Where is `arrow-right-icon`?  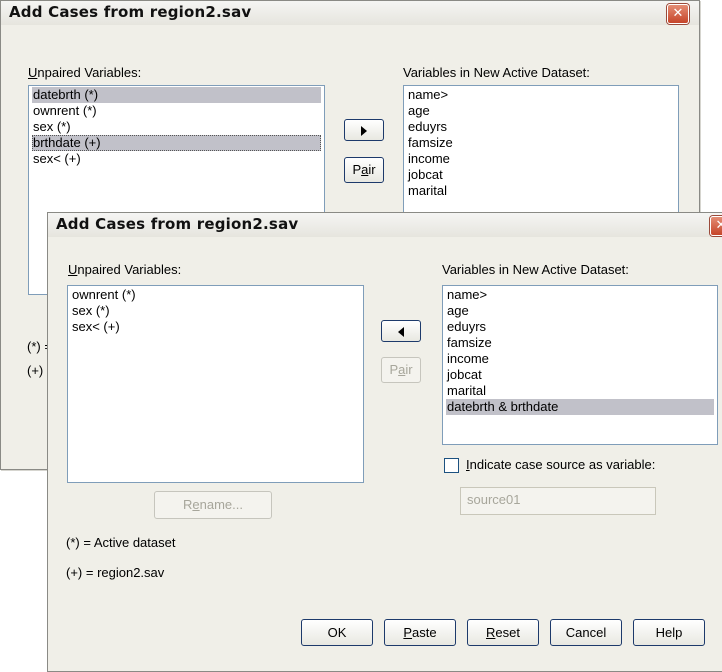
arrow-right-icon is located at coordinates (364, 131).